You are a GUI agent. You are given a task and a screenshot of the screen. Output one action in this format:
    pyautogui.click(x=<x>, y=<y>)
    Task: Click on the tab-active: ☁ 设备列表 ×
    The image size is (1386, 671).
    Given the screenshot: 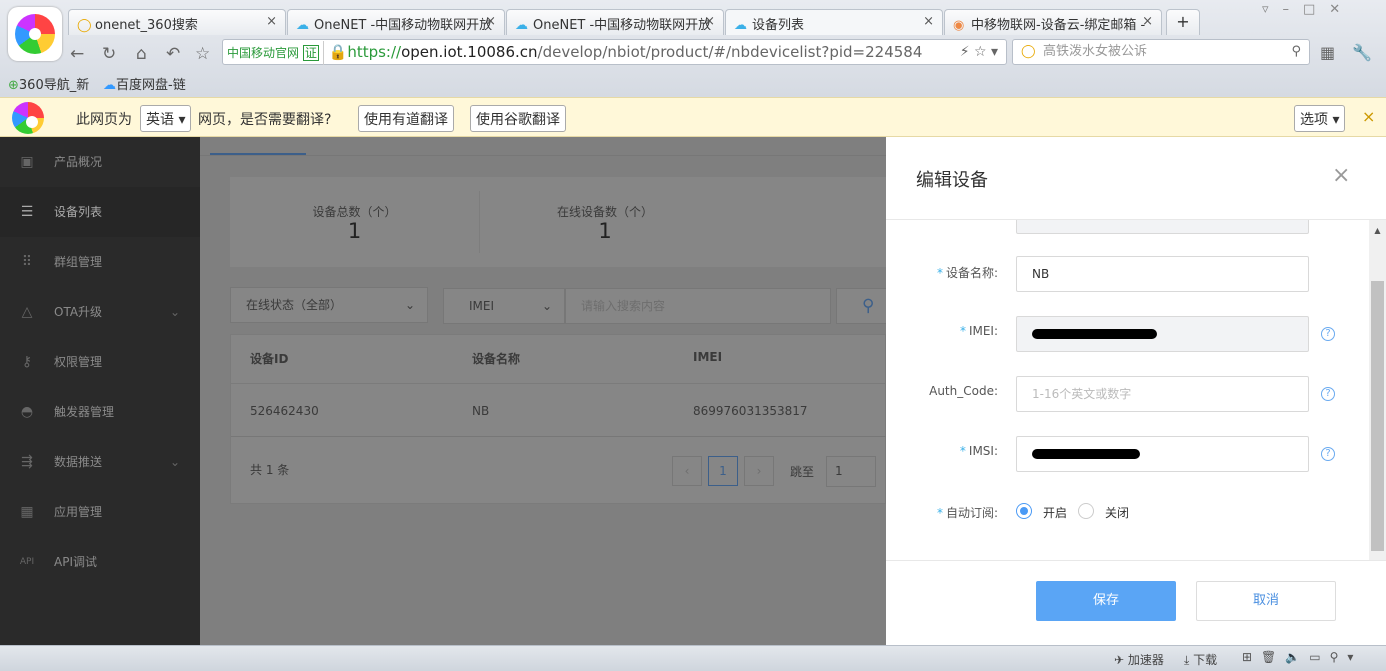 What is the action you would take?
    pyautogui.click(x=834, y=22)
    